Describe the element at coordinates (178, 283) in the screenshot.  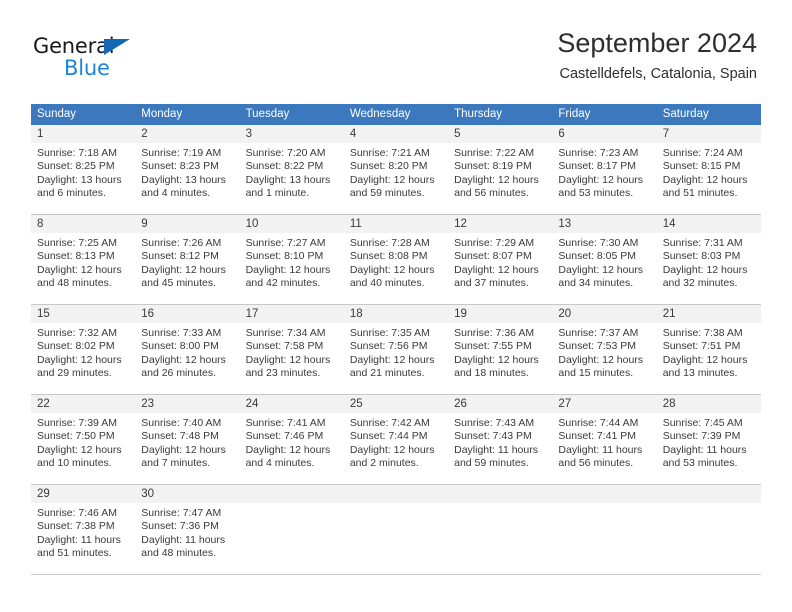
I see `daylight-text-line2: and 45 minutes.` at that location.